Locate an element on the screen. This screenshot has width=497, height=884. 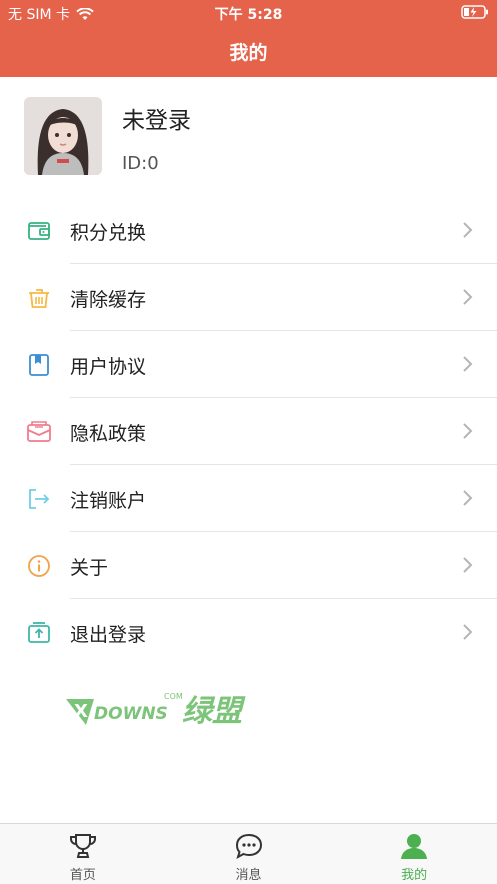
watermark-logo: X DOWNS COM 绿盟 is located at coordinates (156, 710).